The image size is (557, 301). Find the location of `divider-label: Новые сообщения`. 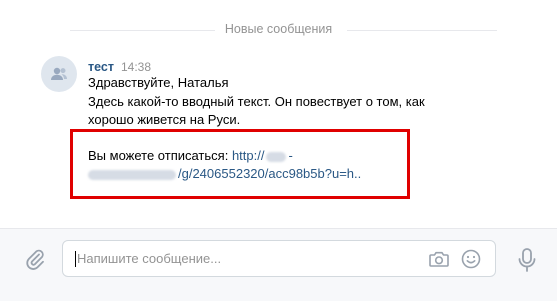

divider-label: Новые сообщения is located at coordinates (278, 29).